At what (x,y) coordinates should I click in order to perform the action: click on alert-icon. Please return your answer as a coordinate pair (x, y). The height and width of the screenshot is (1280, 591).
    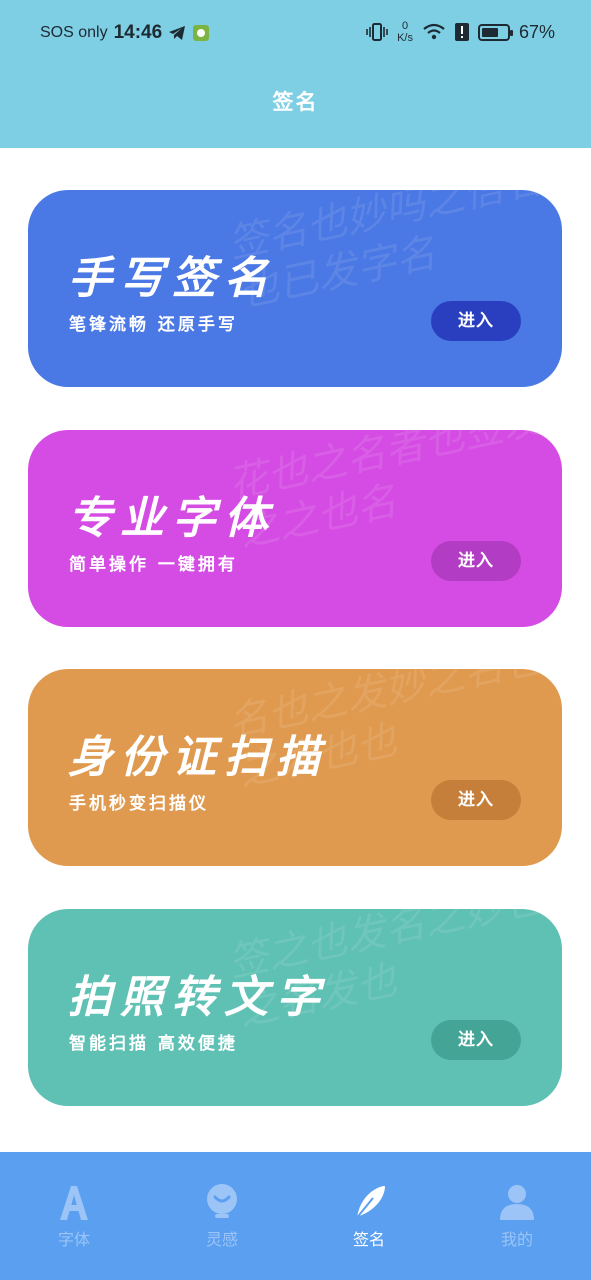
    Looking at the image, I should click on (461, 32).